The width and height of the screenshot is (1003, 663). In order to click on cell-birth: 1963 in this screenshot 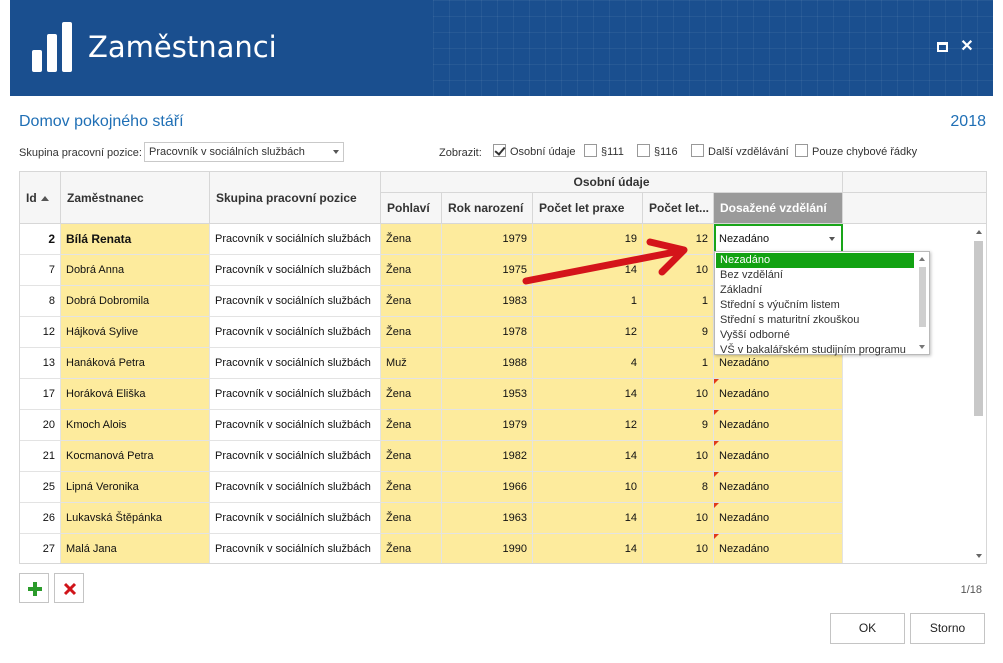, I will do `click(487, 518)`.